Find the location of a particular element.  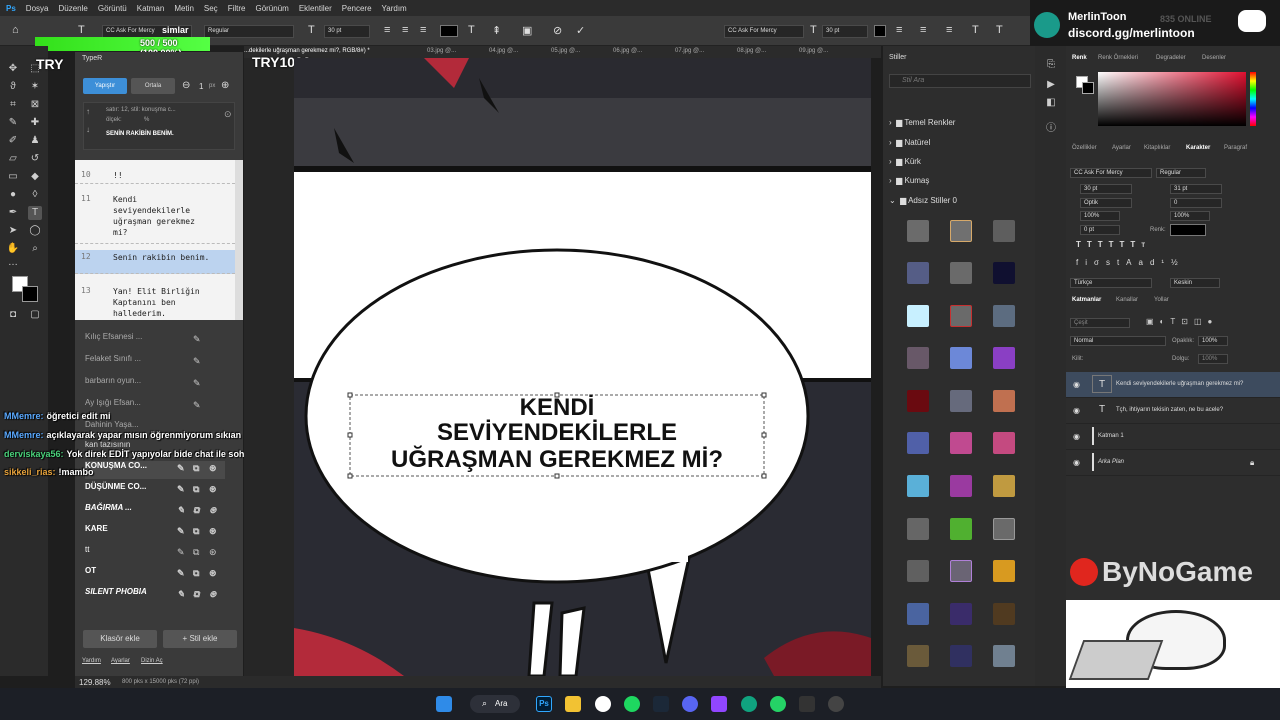

right-align-right-icon: ≡ is located at coordinates (949, 30).